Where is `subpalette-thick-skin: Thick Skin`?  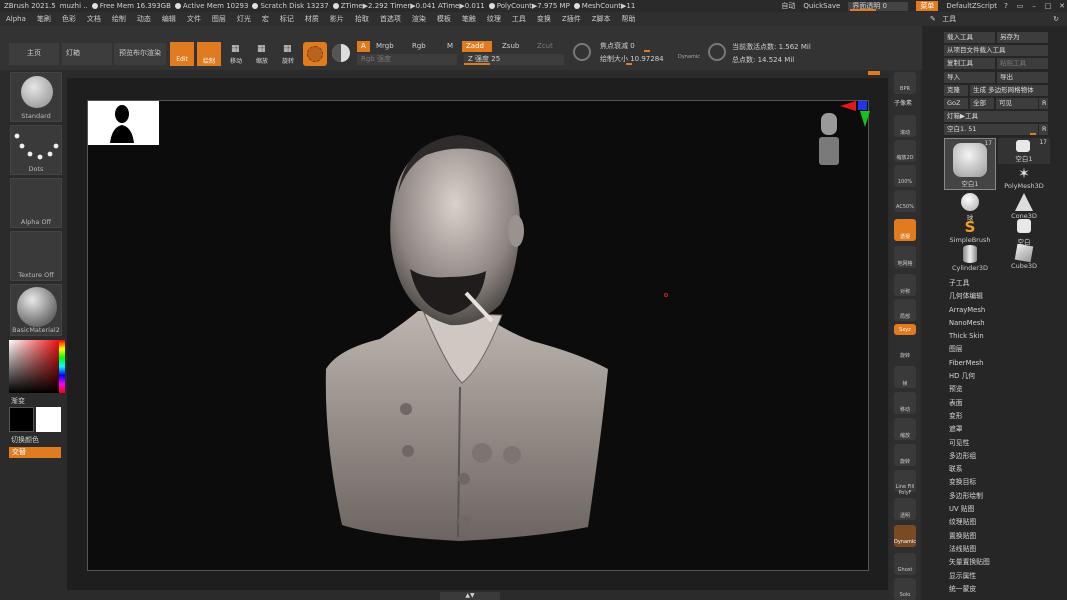 subpalette-thick-skin: Thick Skin is located at coordinates (969, 336).